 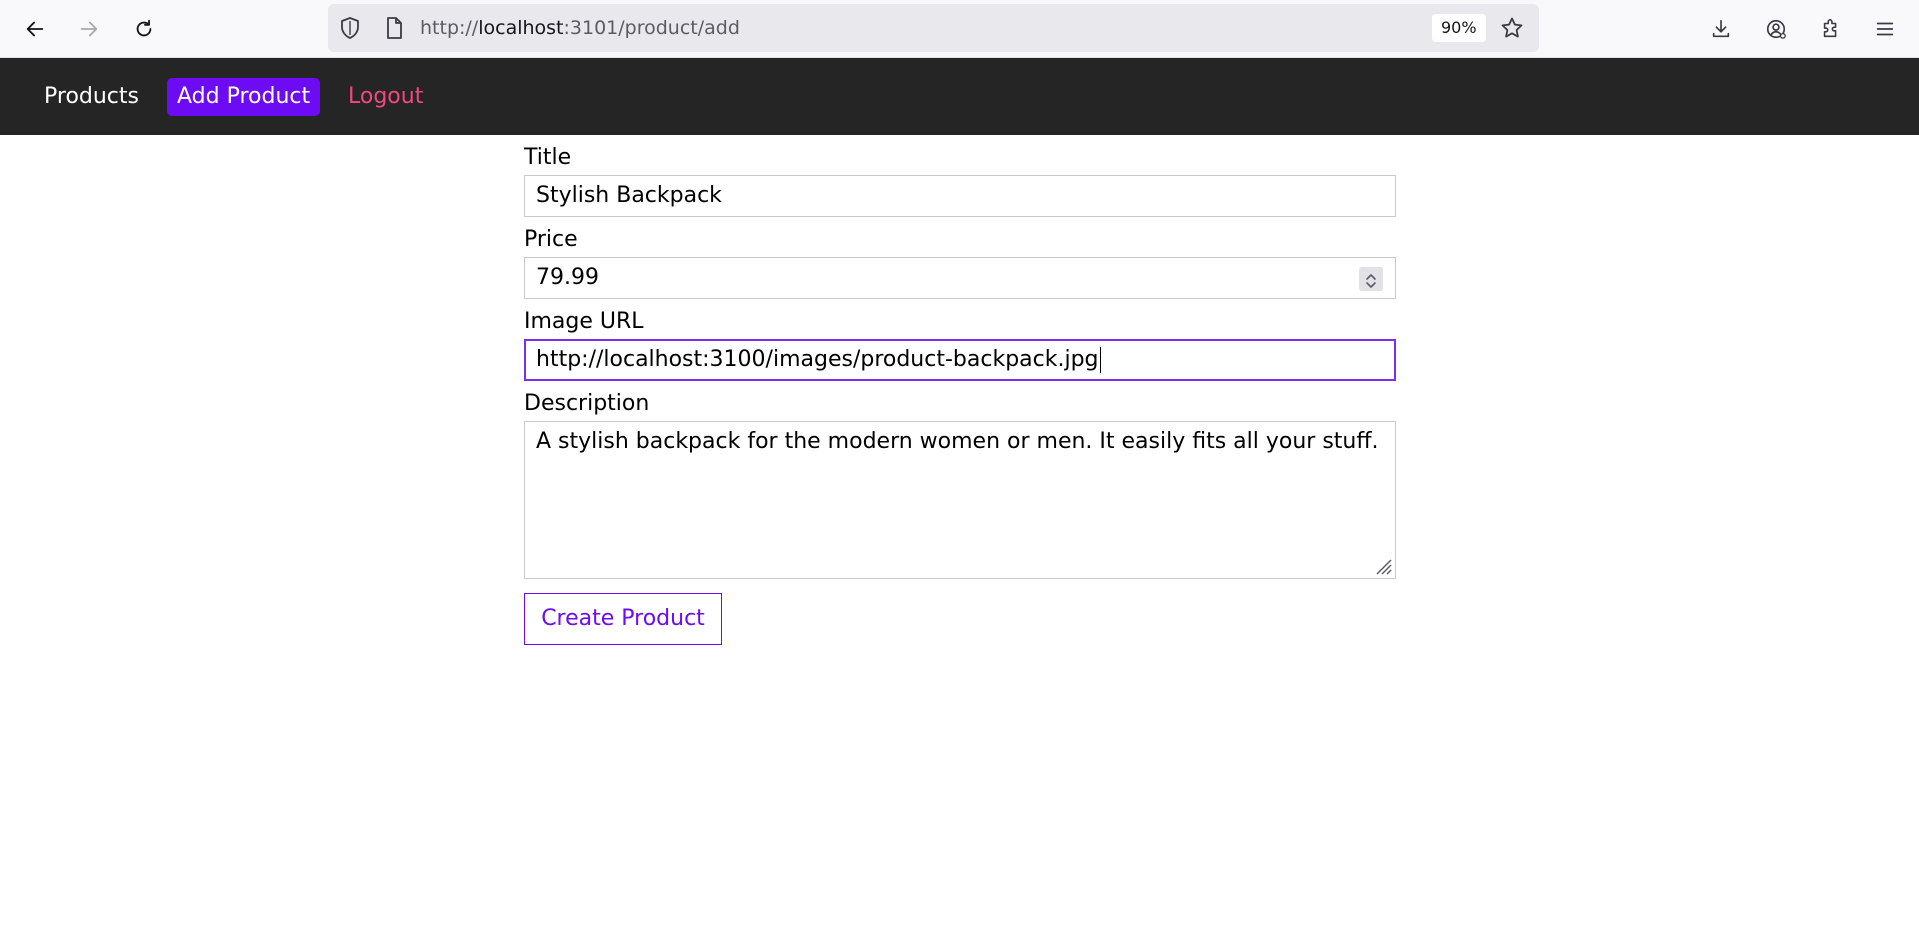 I want to click on nav-logout-link: Logout, so click(x=385, y=97).